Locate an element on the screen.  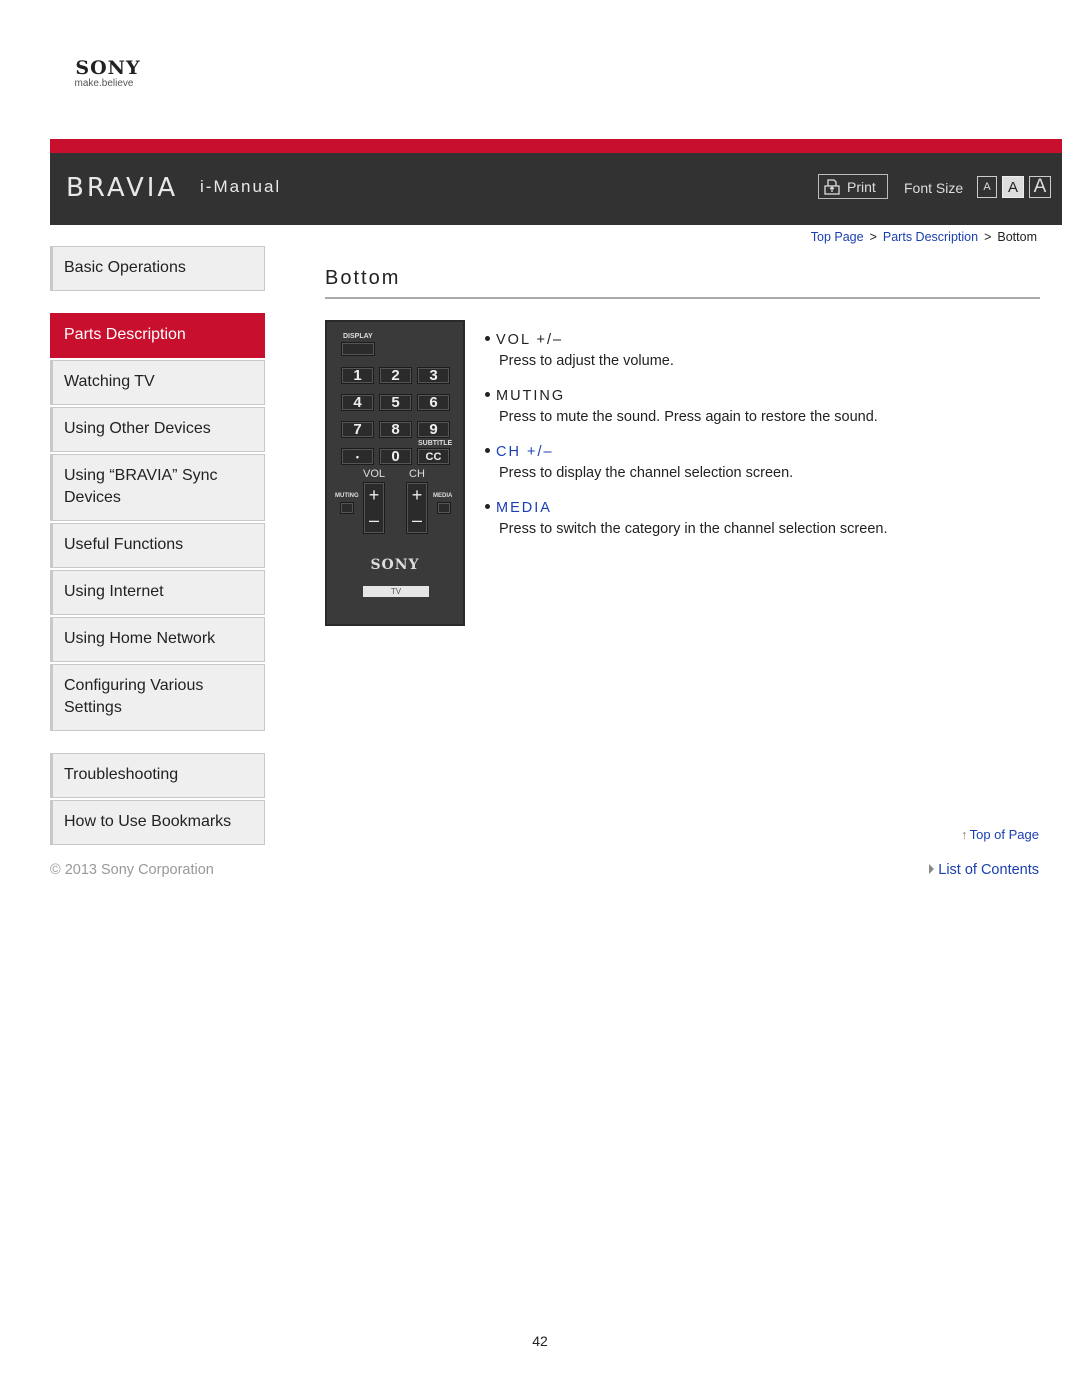
display-key is located at coordinates (358, 349).